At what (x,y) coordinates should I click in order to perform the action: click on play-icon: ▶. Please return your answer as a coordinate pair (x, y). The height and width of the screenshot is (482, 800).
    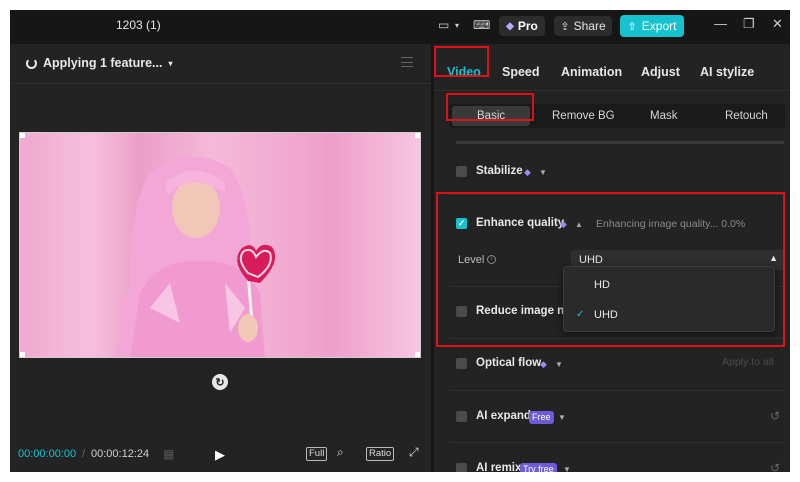
    Looking at the image, I should click on (220, 455).